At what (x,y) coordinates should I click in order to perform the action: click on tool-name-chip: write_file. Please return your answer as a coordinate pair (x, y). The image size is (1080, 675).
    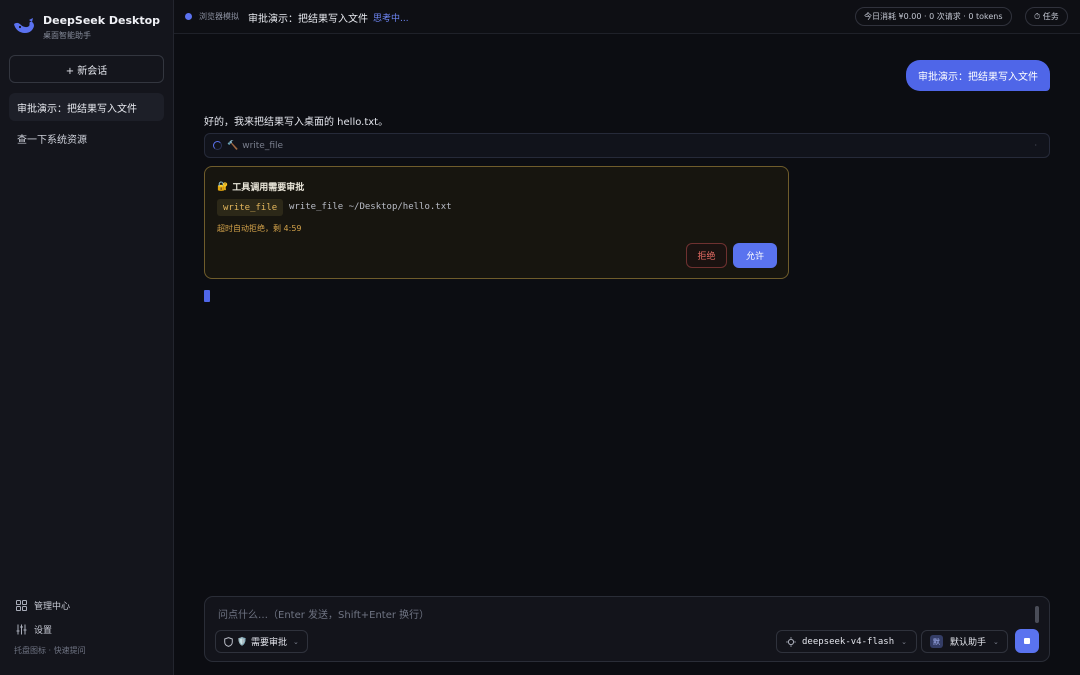
    Looking at the image, I should click on (250, 207).